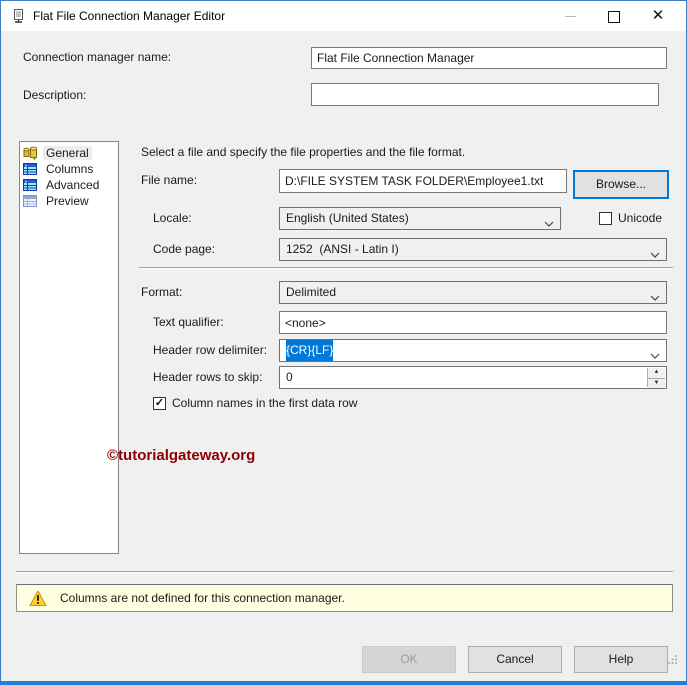 The width and height of the screenshot is (687, 685). I want to click on sidebar-item-columns: Columns, so click(69, 169).